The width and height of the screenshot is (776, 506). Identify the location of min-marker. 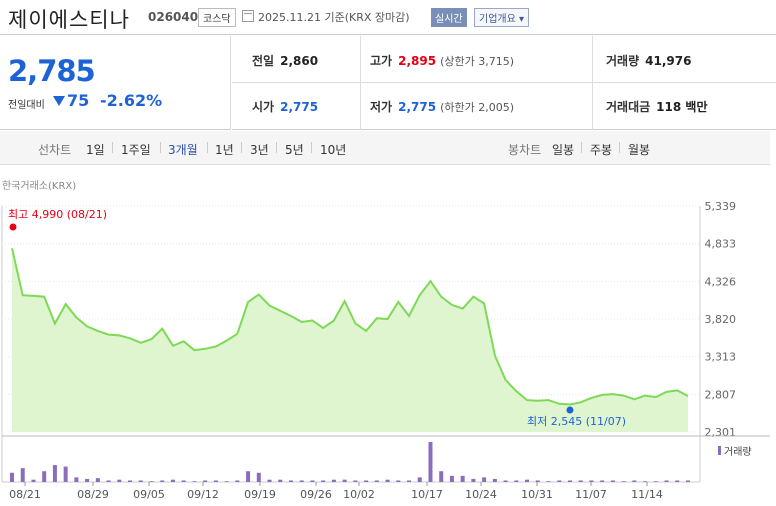
(570, 410).